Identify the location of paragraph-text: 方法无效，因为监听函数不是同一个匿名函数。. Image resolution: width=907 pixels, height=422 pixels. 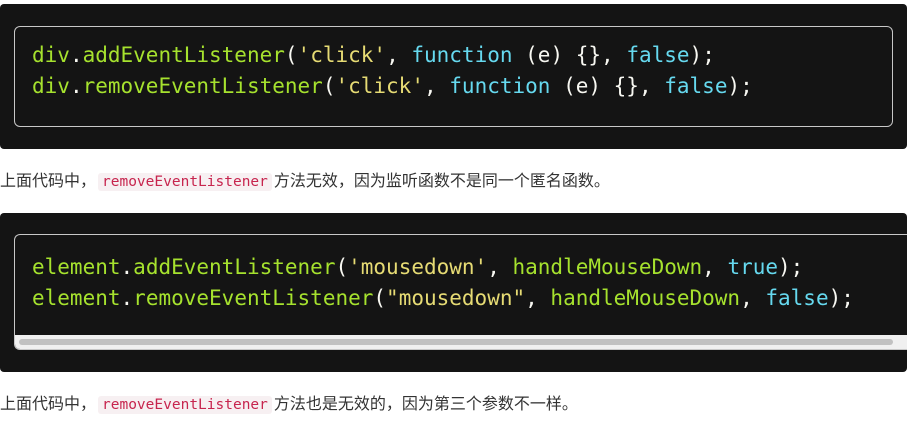
(441, 180).